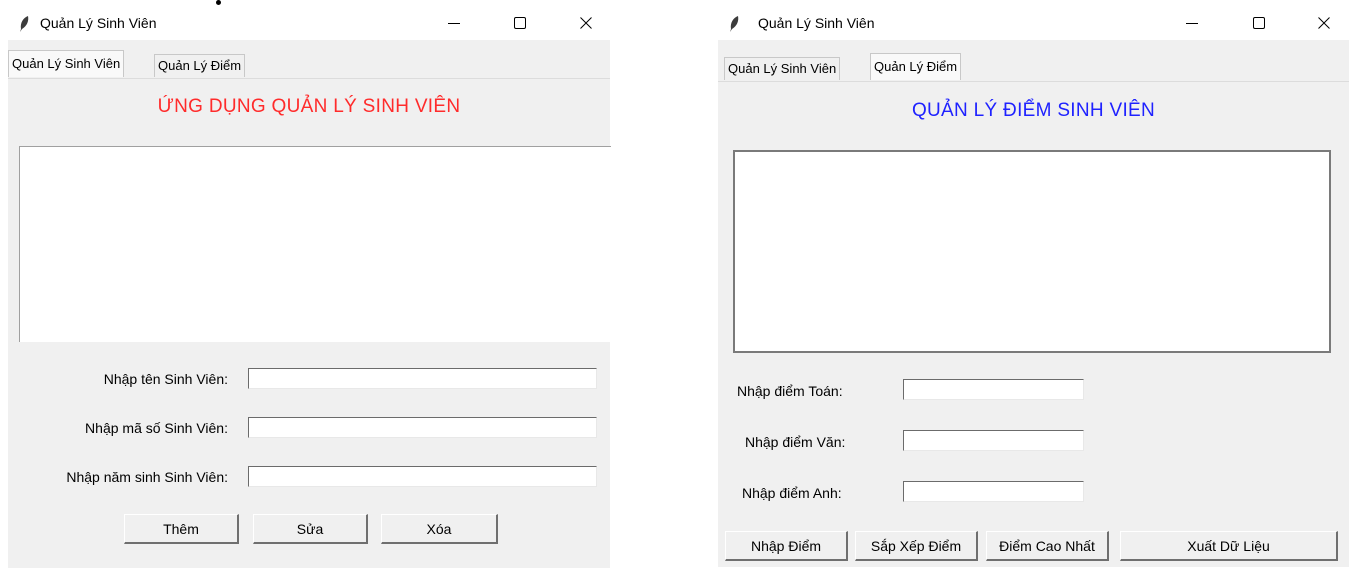 The width and height of the screenshot is (1349, 568). What do you see at coordinates (422, 427) in the screenshot?
I see `student-id-input` at bounding box center [422, 427].